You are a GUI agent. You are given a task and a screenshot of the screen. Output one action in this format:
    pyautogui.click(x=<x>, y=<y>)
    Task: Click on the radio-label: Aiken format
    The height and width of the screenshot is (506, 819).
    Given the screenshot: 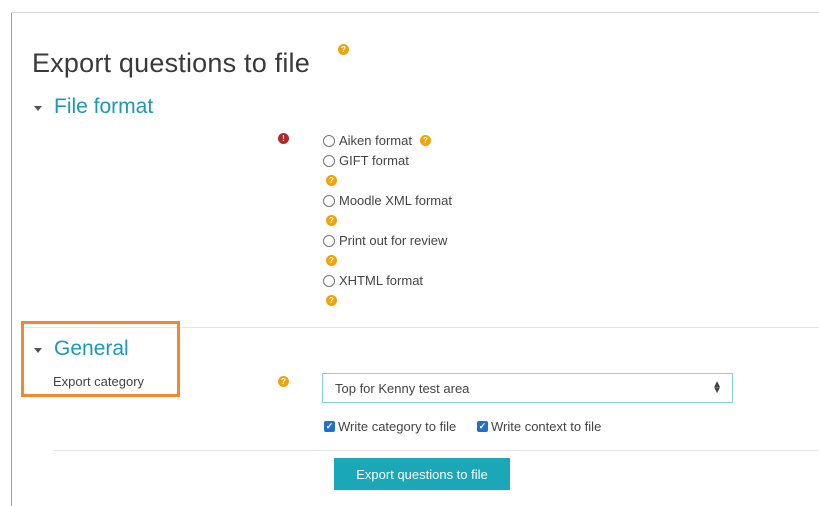 What is the action you would take?
    pyautogui.click(x=375, y=140)
    